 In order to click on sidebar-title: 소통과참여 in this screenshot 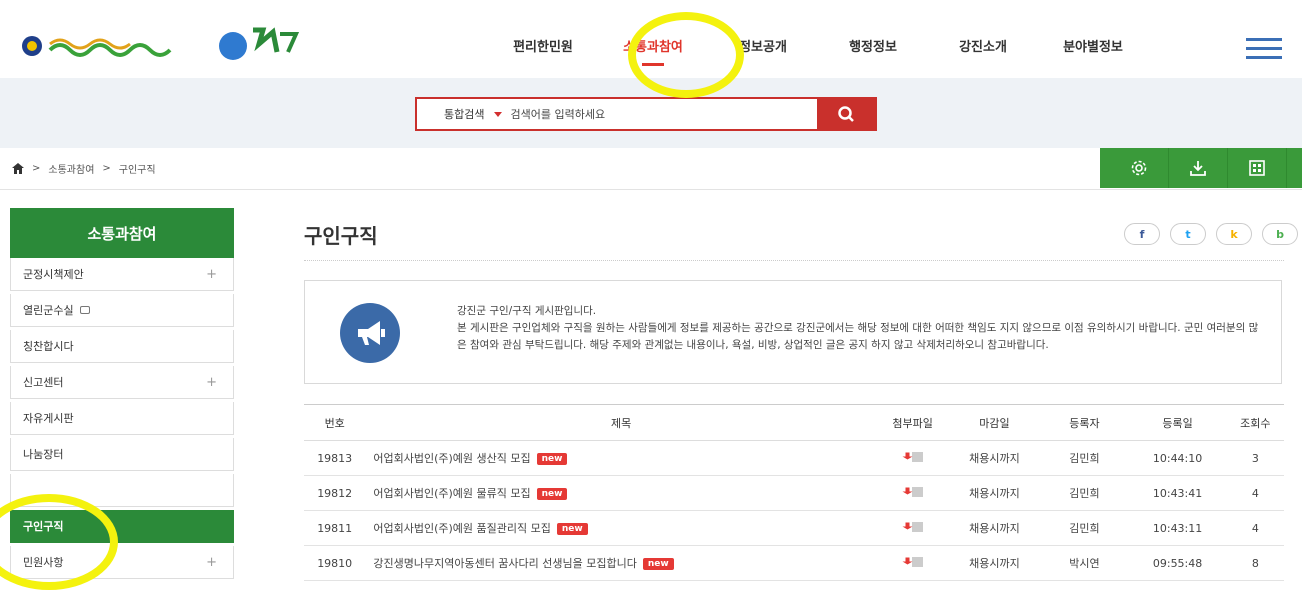, I will do `click(122, 233)`.